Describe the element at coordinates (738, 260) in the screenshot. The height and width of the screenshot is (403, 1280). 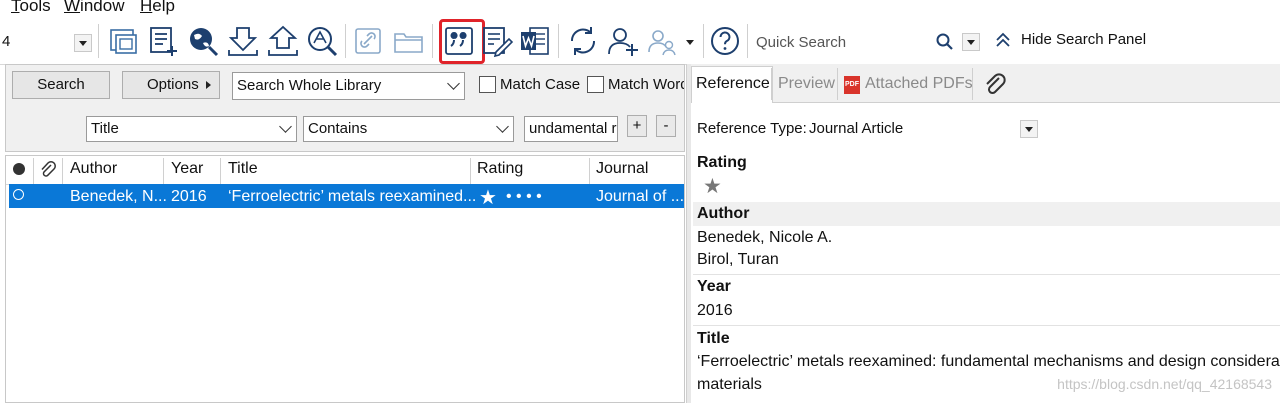
I see `author-value: Birol, Turan` at that location.